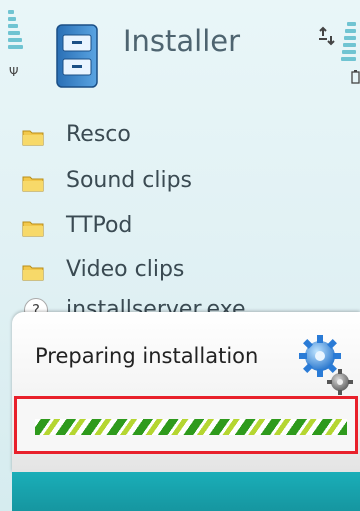  Describe the element at coordinates (191, 427) in the screenshot. I see `progress-bar` at that location.